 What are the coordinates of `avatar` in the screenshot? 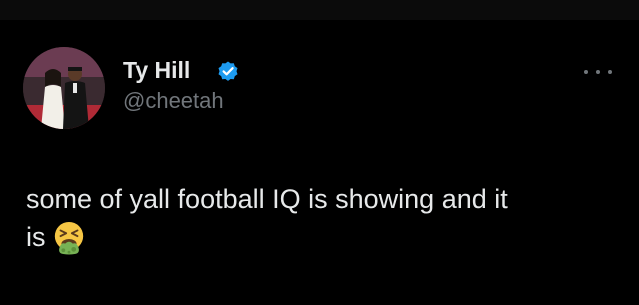 It's located at (64, 88).